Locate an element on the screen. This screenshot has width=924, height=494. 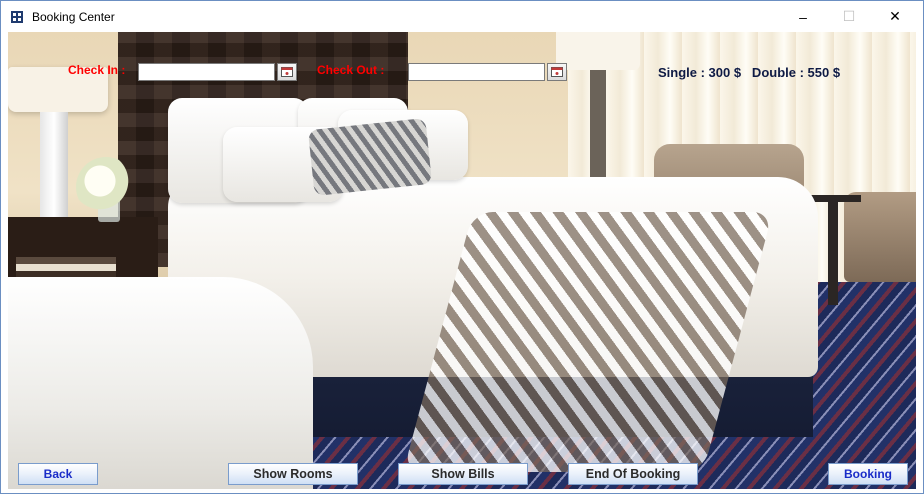
check-in-label: Check In : is located at coordinates (97, 70).